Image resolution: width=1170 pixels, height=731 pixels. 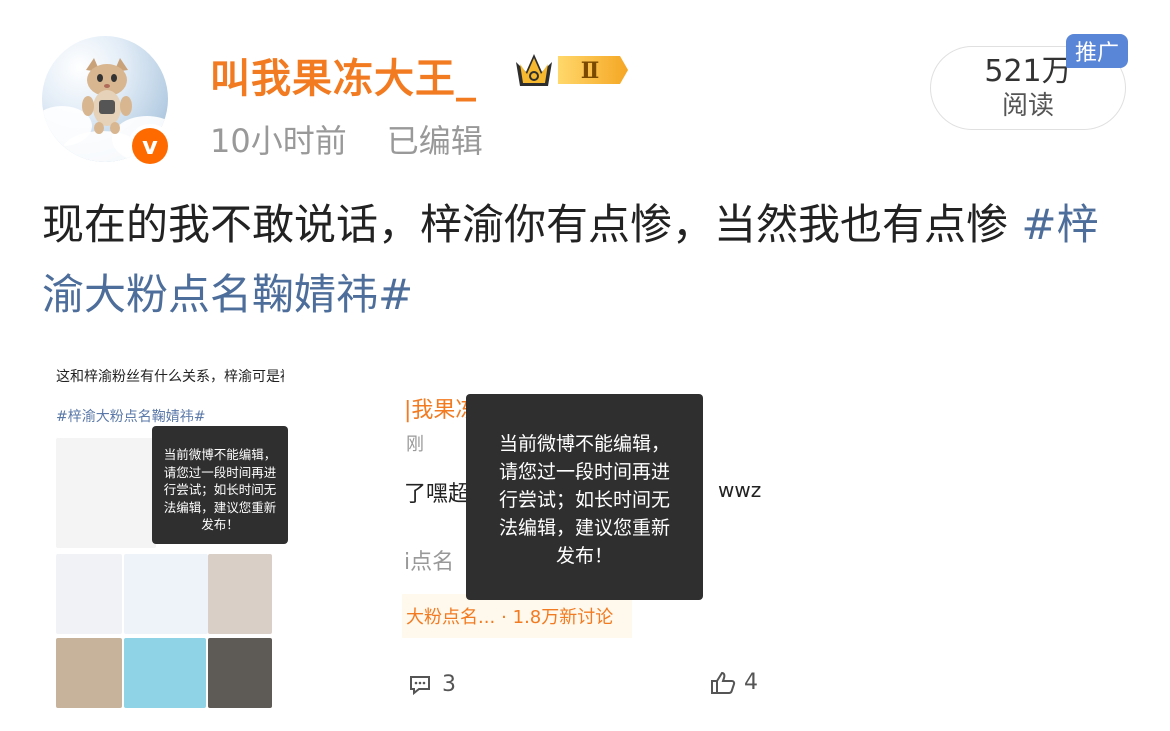 What do you see at coordinates (432, 684) in the screenshot?
I see `comment-button: 3` at bounding box center [432, 684].